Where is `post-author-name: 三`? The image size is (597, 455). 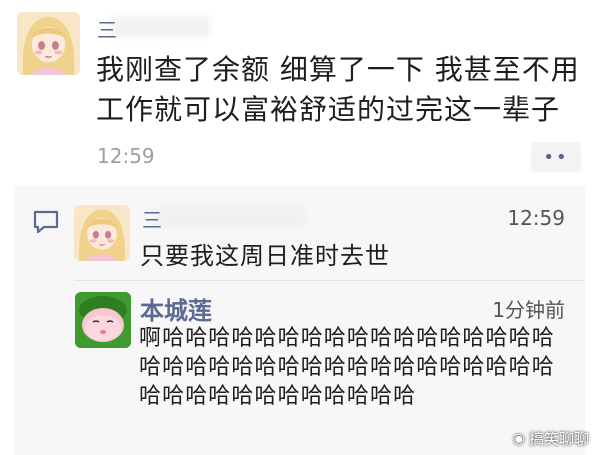
post-author-name: 三 is located at coordinates (107, 28).